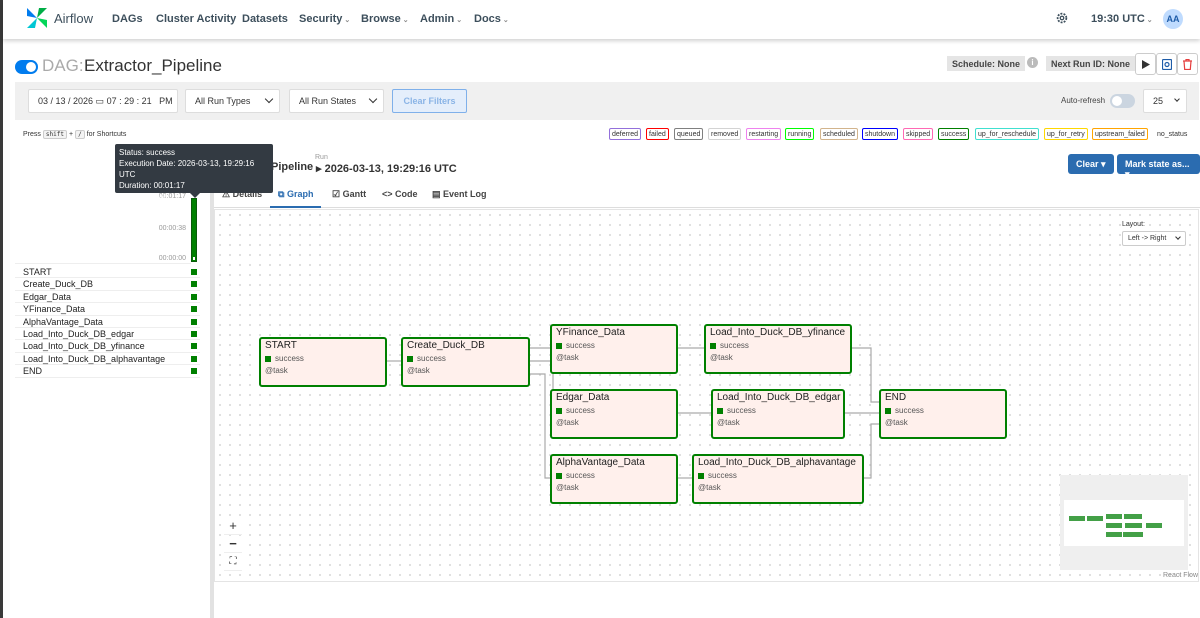  What do you see at coordinates (918, 134) in the screenshot?
I see `legend-skipped: skipped` at bounding box center [918, 134].